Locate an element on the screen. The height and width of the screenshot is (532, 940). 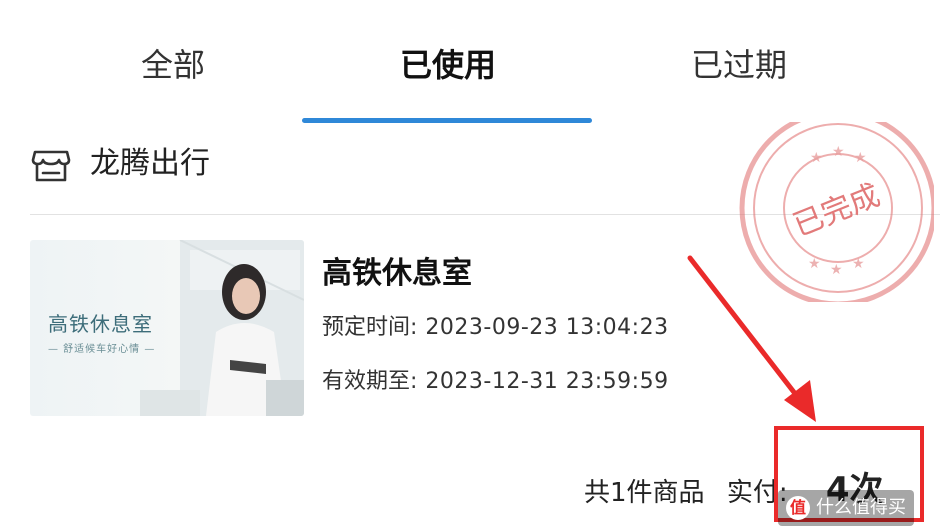
shop-name: 龙腾出行 is located at coordinates (150, 163).